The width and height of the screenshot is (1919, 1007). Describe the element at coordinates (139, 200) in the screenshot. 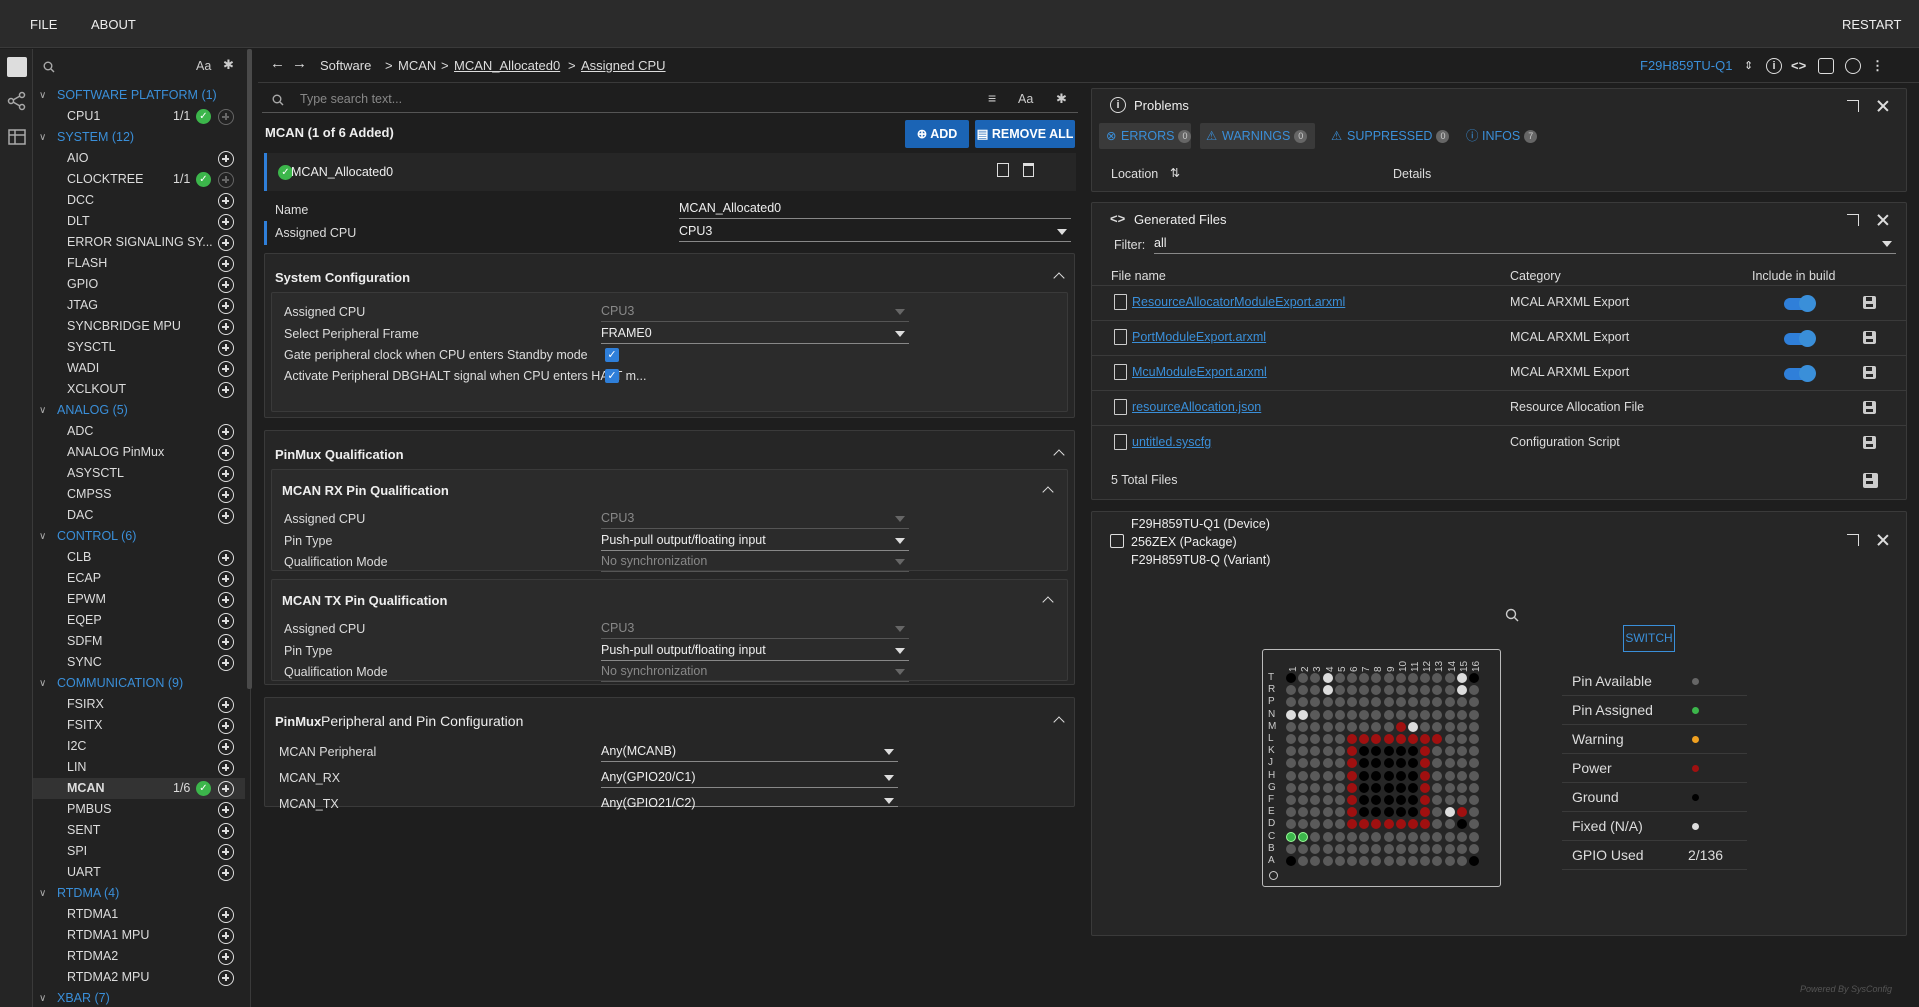

I see `tree-item: DCC` at that location.